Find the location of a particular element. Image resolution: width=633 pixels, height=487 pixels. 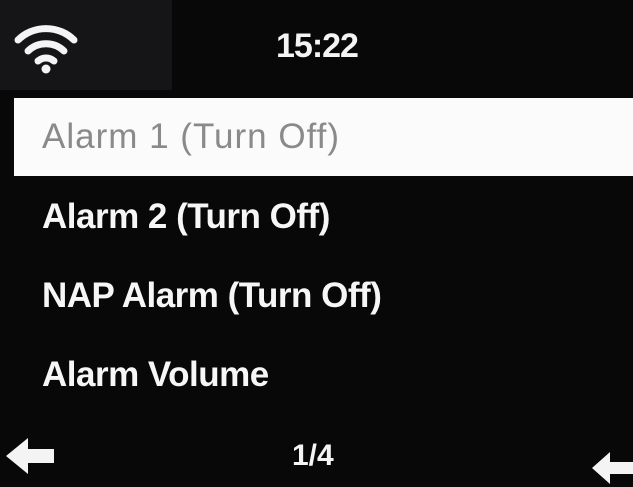

page-indicator: 1/4 is located at coordinates (313, 455).